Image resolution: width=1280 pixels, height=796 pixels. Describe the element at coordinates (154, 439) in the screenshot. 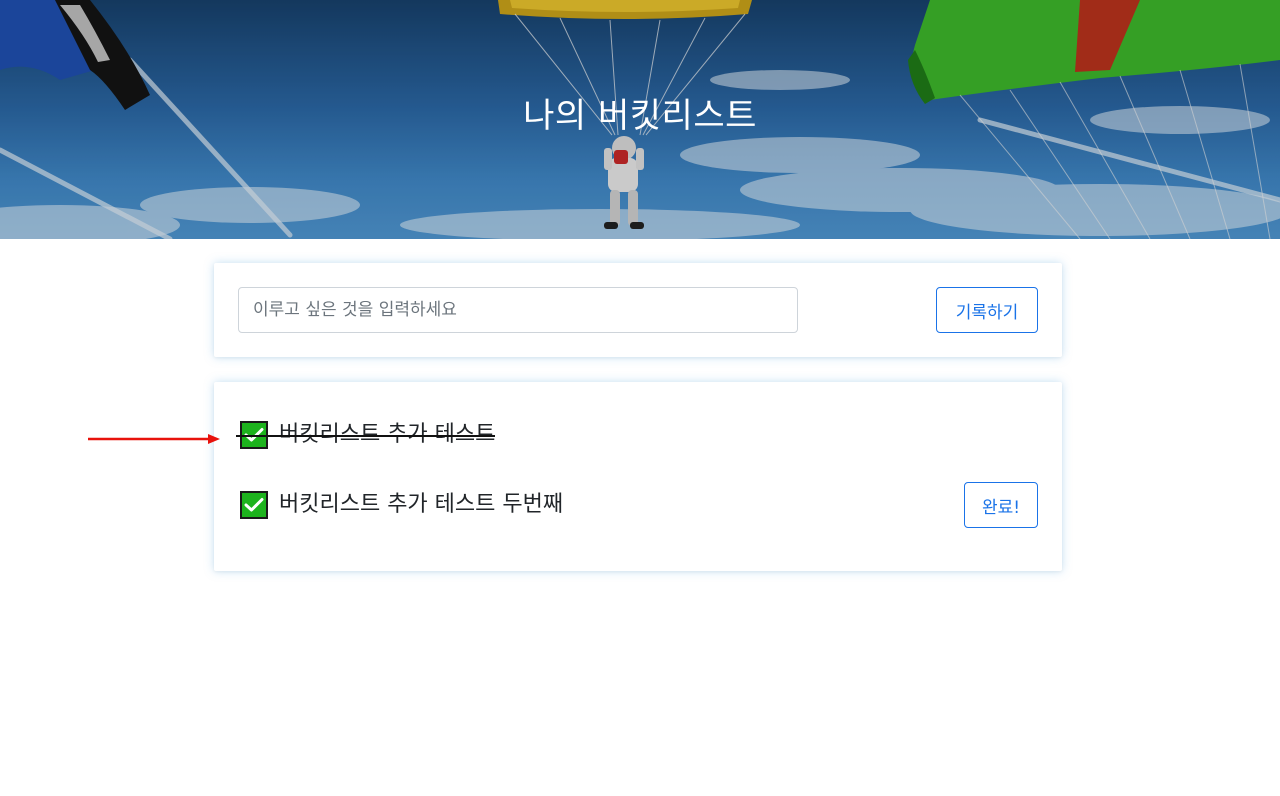

I see `red-arrow-annotation` at that location.